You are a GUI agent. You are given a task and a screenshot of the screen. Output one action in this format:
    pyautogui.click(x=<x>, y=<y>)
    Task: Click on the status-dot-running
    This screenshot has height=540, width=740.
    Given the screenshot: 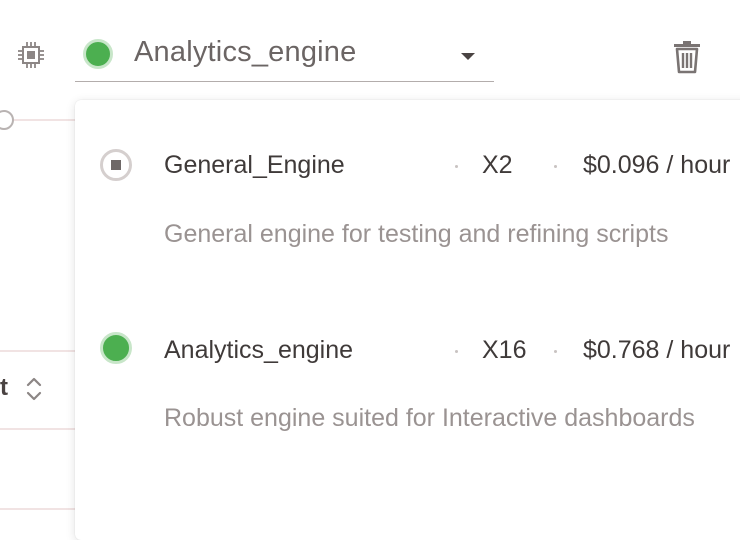 What is the action you would take?
    pyautogui.click(x=98, y=54)
    